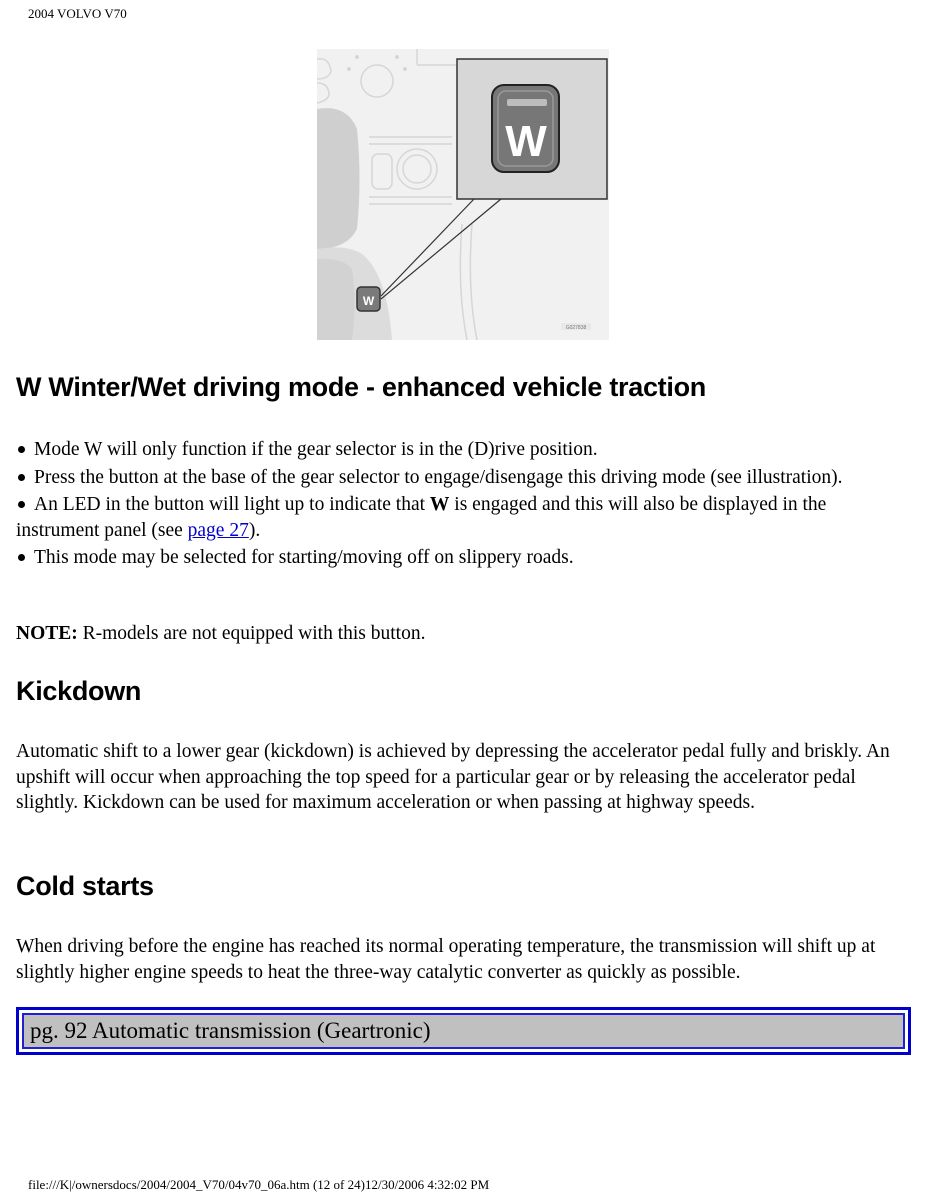  What do you see at coordinates (77, 13) in the screenshot?
I see `document-header-title: 2004 VOLVO V70` at bounding box center [77, 13].